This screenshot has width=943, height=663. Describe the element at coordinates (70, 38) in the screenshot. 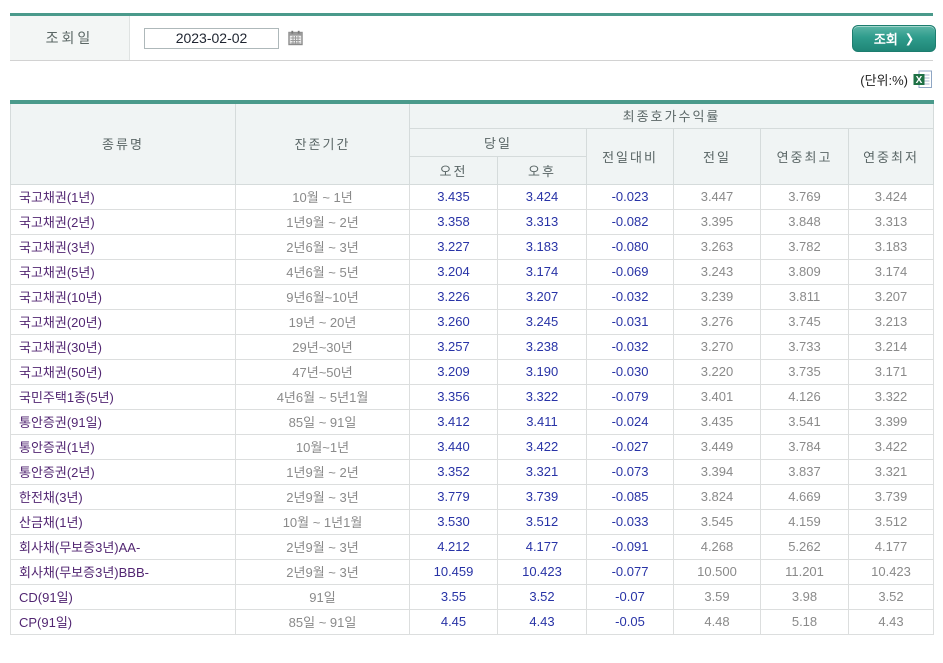

I see `date-label: 조회일` at that location.